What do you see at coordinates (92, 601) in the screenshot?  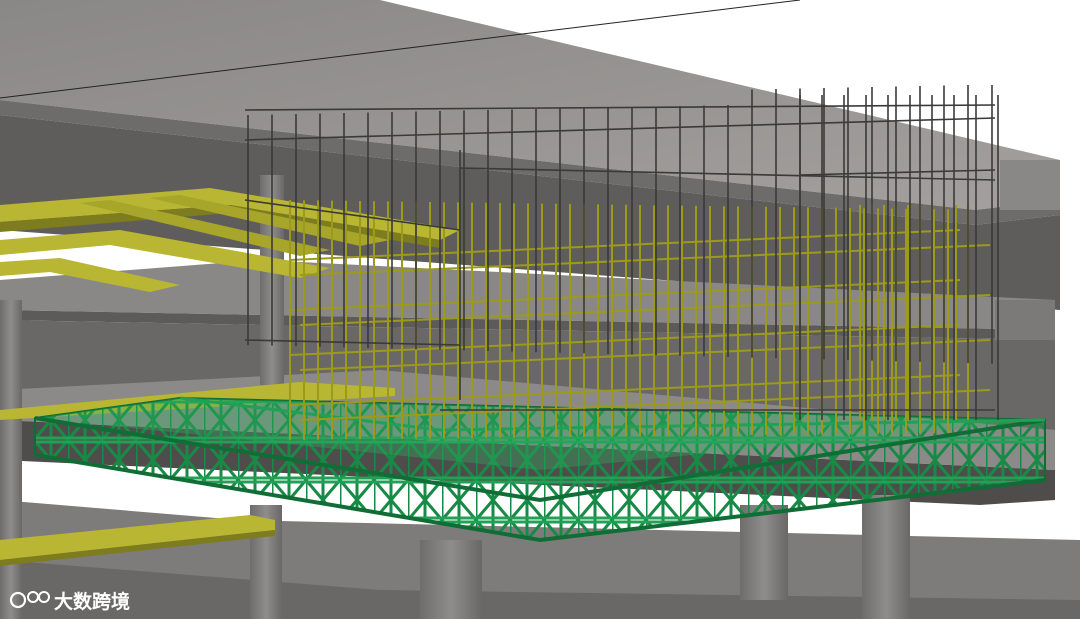 I see `watermark-text: 大数跨境` at bounding box center [92, 601].